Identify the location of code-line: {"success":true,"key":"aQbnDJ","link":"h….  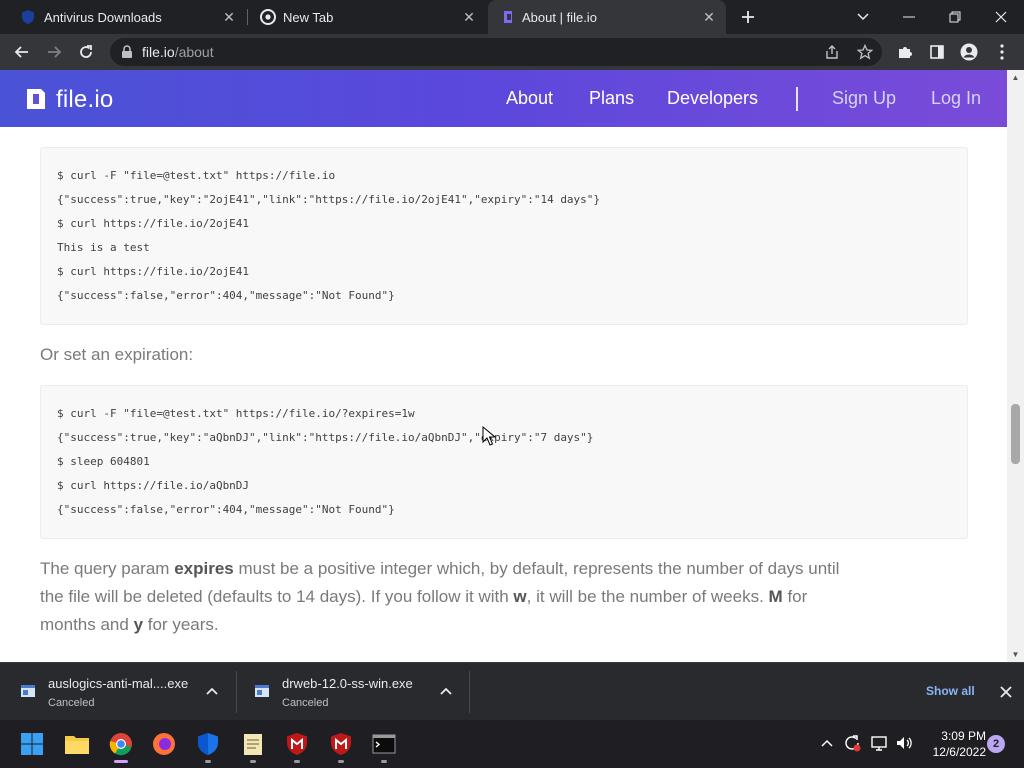
(325, 437).